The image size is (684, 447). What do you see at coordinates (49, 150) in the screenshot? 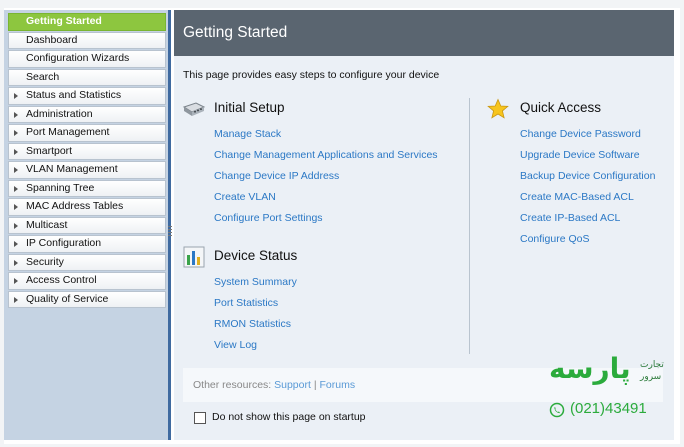
I see `sidebar-item-label: Smartport` at bounding box center [49, 150].